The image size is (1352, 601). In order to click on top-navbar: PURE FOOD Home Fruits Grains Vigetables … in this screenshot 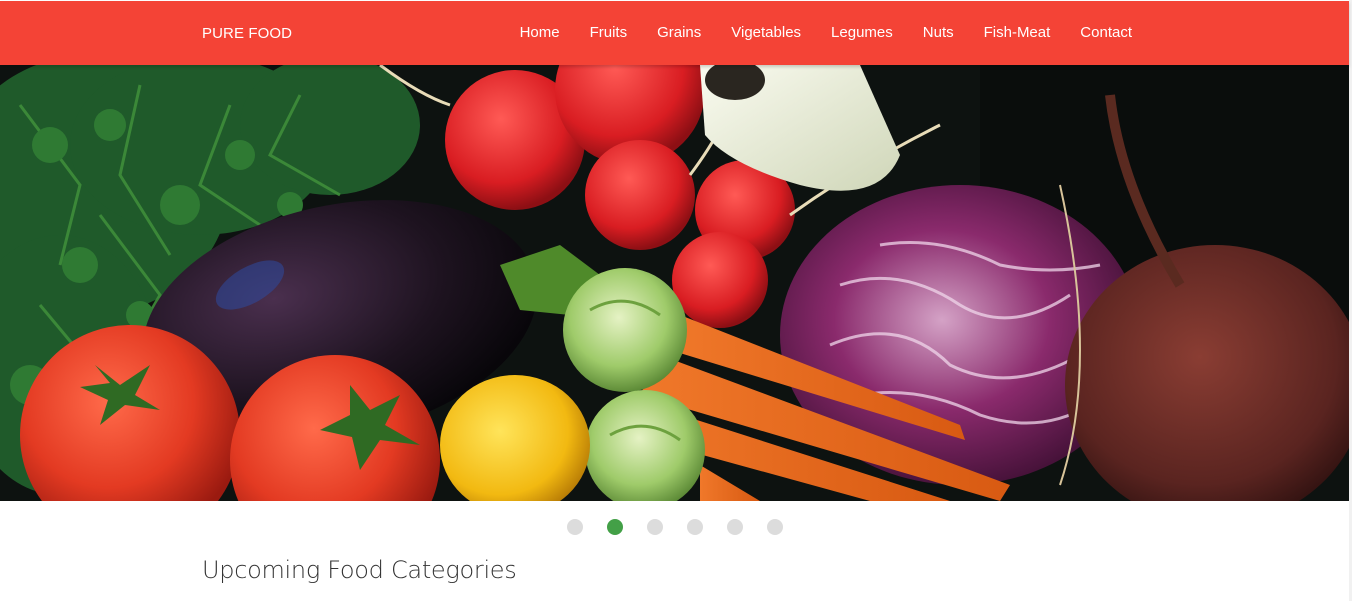, I will do `click(674, 33)`.